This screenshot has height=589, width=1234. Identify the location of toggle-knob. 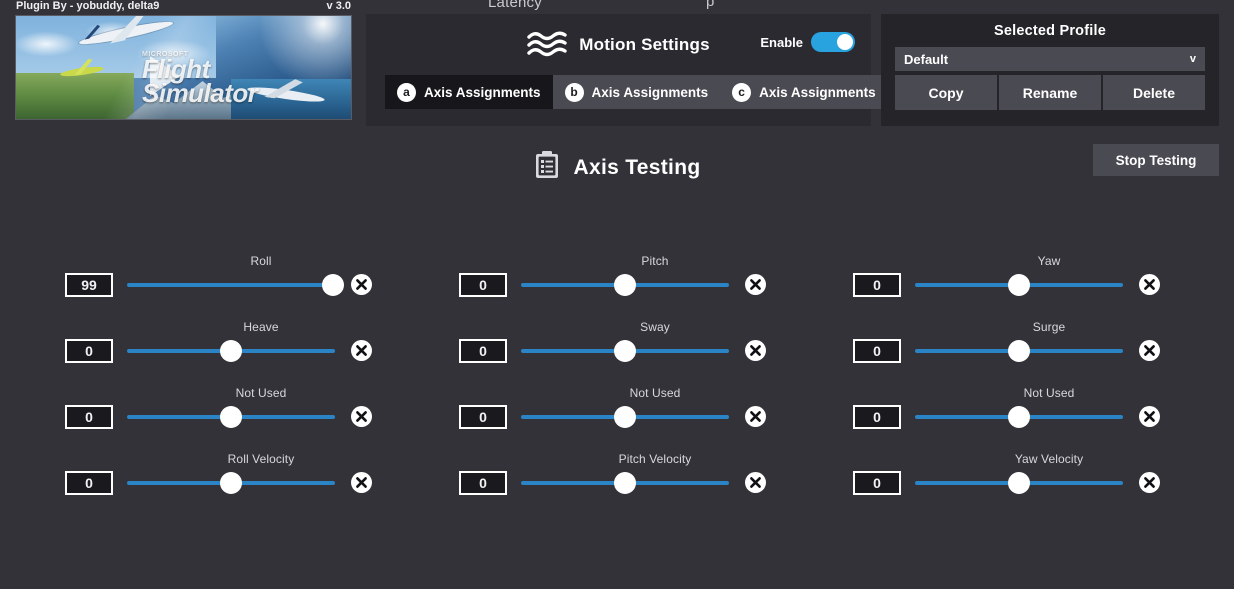
(845, 42).